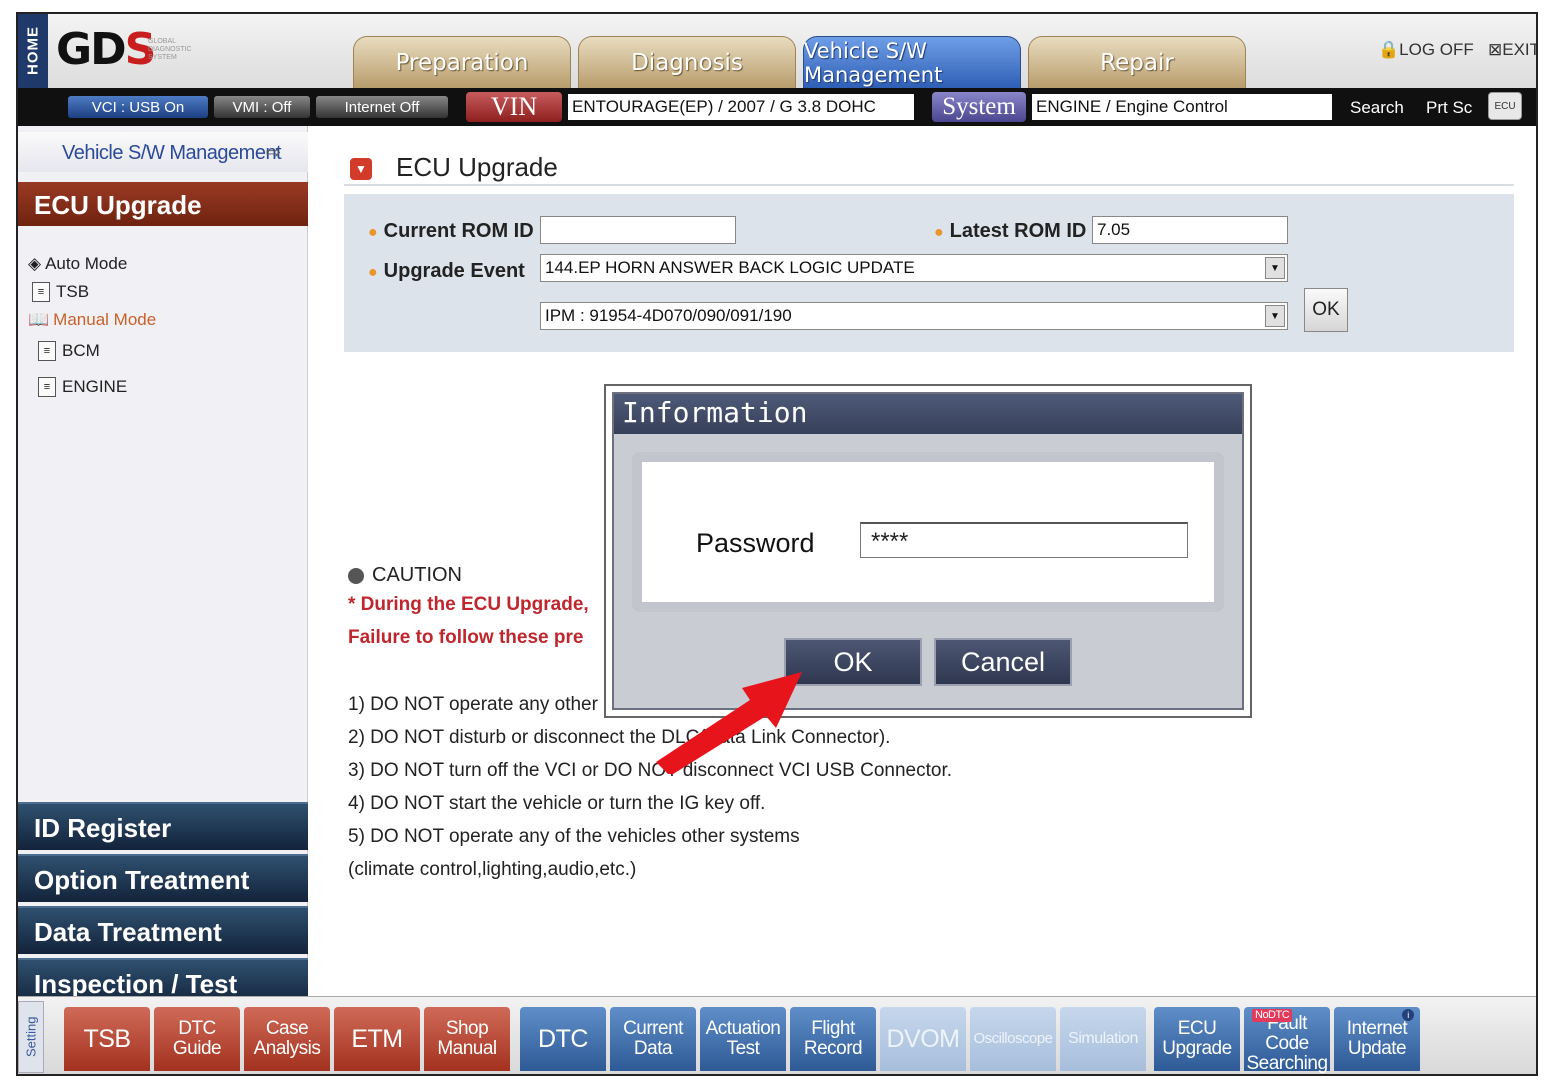  What do you see at coordinates (492, 869) in the screenshot?
I see `rule-5-note: (climate control,lighting,audio,etc.)` at bounding box center [492, 869].